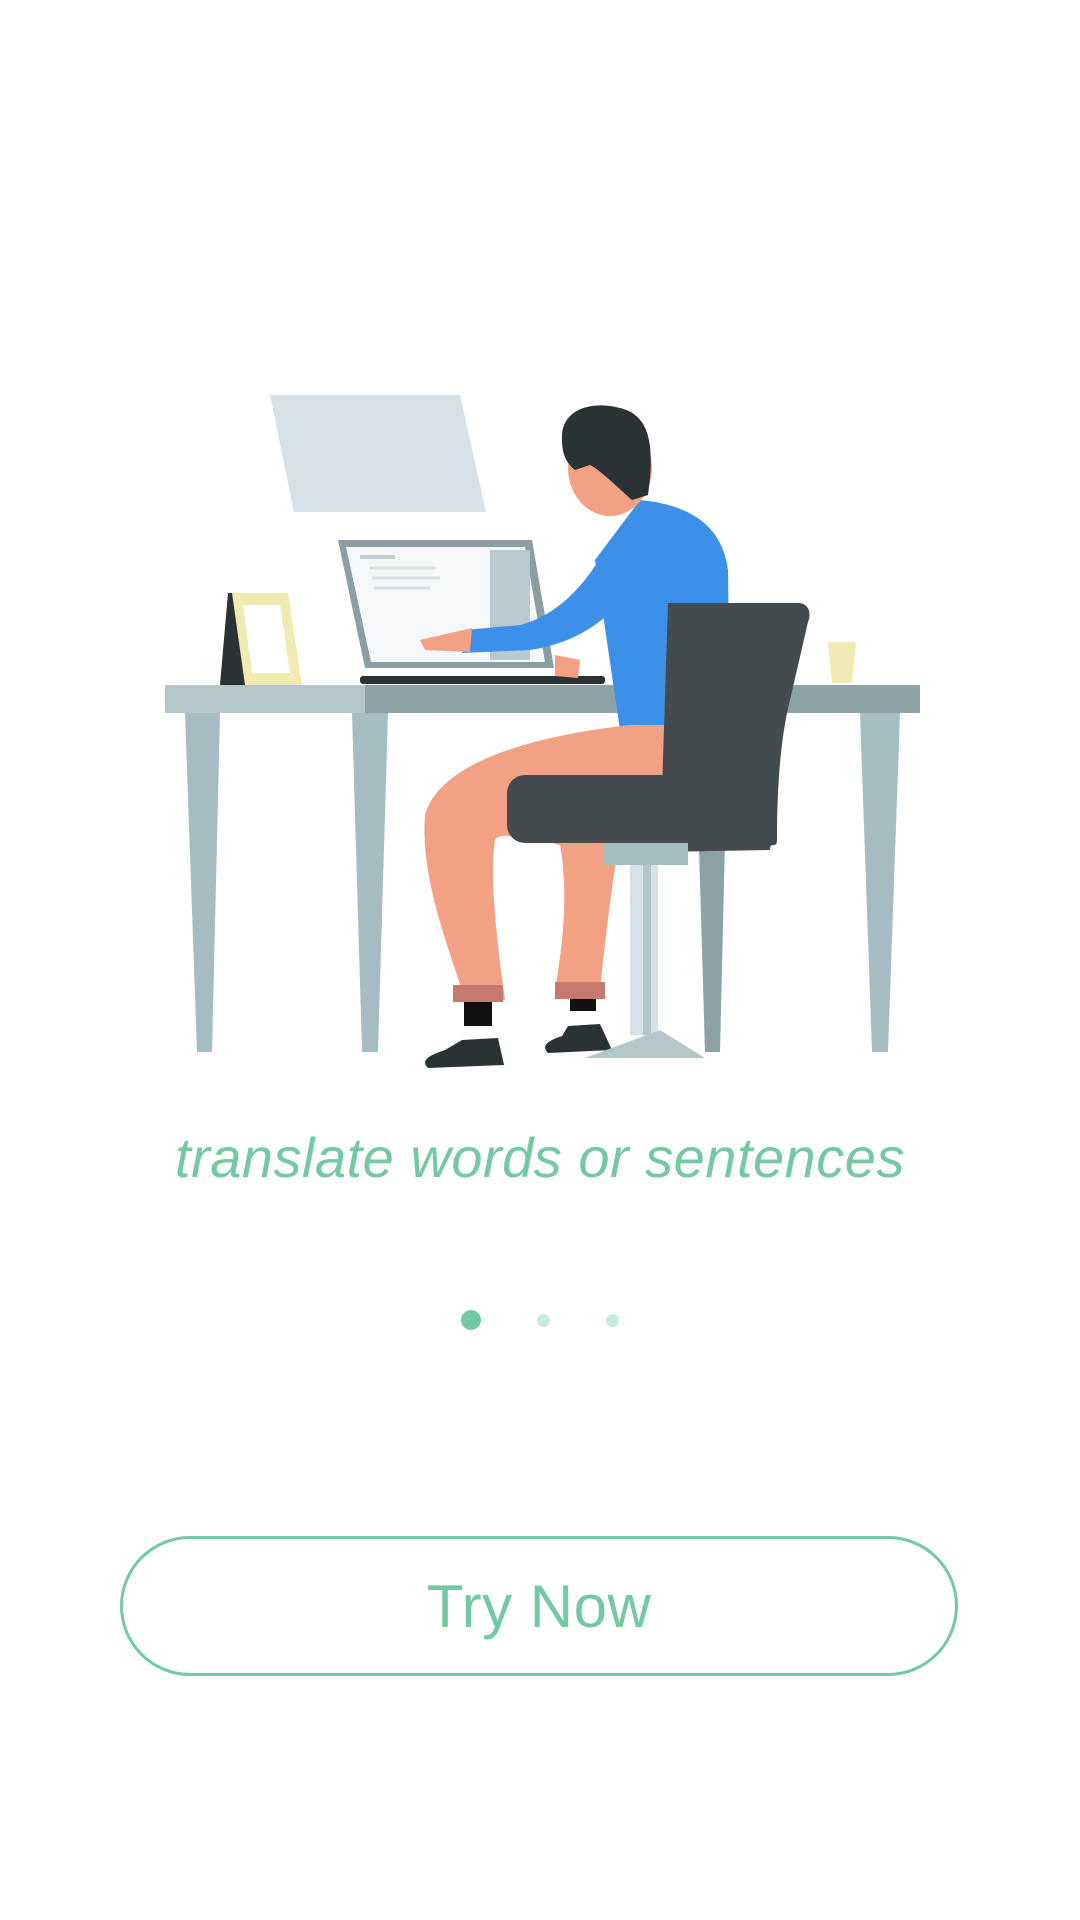  What do you see at coordinates (471, 1320) in the screenshot?
I see `page-indicator-dot-active` at bounding box center [471, 1320].